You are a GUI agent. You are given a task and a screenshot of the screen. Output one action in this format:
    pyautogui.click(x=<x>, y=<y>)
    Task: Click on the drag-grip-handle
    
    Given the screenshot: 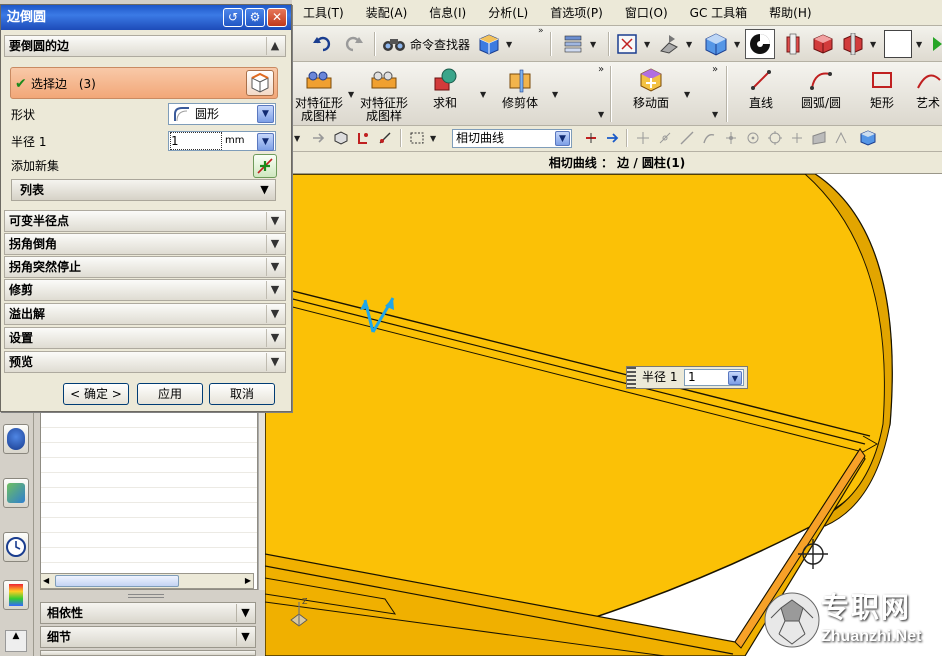 What is the action you would take?
    pyautogui.click(x=631, y=377)
    